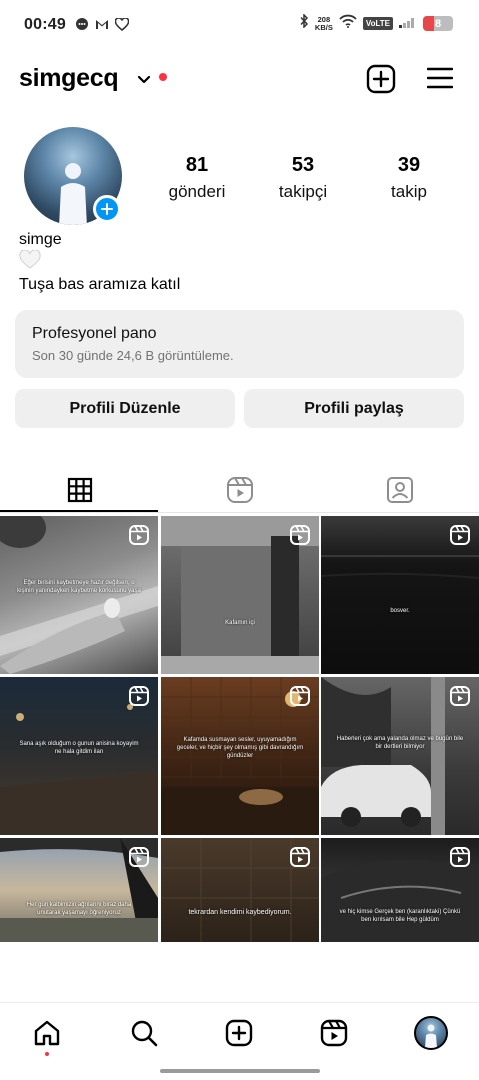  What do you see at coordinates (303, 191) in the screenshot?
I see `stat-followers-label: takipçi` at bounding box center [303, 191].